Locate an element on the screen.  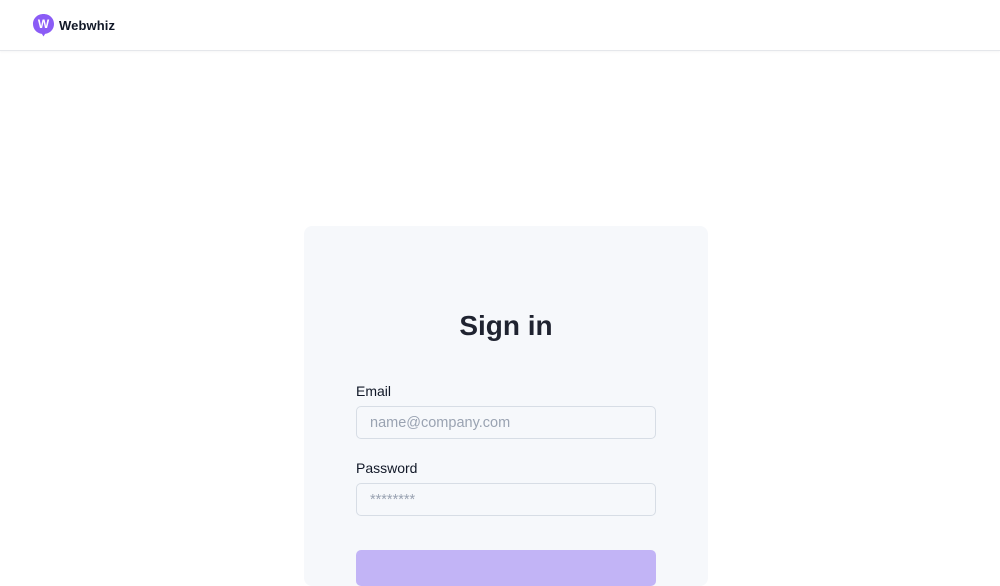
brand-name: Webwhiz is located at coordinates (87, 25).